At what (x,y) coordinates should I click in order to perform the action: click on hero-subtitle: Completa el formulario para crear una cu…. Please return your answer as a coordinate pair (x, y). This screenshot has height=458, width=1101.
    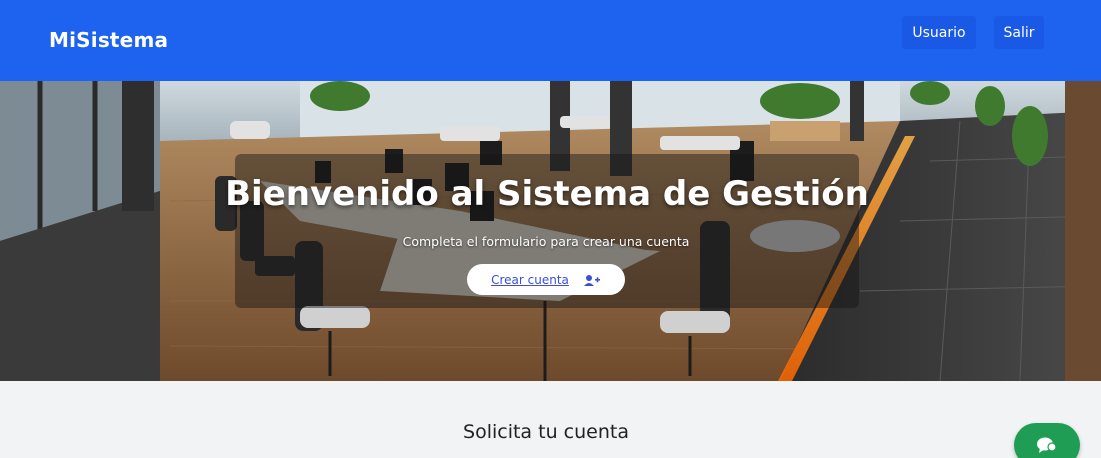
    Looking at the image, I should click on (546, 241).